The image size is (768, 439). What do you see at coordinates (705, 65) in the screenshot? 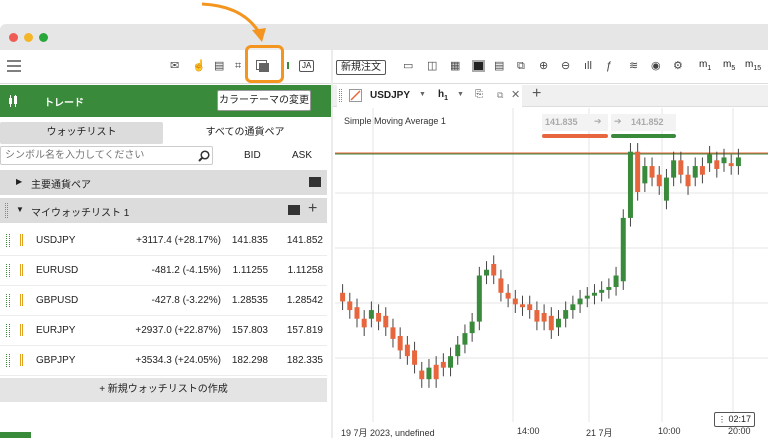
I see `timeframe-m1: m1` at bounding box center [705, 65].